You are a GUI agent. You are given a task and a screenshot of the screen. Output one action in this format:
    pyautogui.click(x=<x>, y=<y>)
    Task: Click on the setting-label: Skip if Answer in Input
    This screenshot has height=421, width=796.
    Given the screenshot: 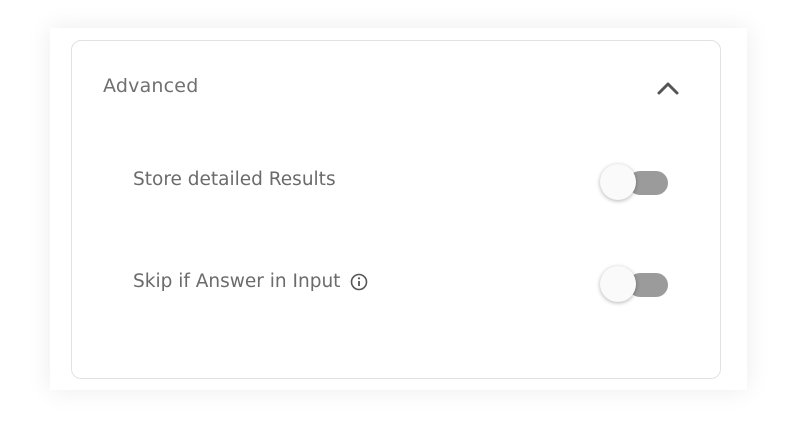 What is the action you would take?
    pyautogui.click(x=237, y=281)
    